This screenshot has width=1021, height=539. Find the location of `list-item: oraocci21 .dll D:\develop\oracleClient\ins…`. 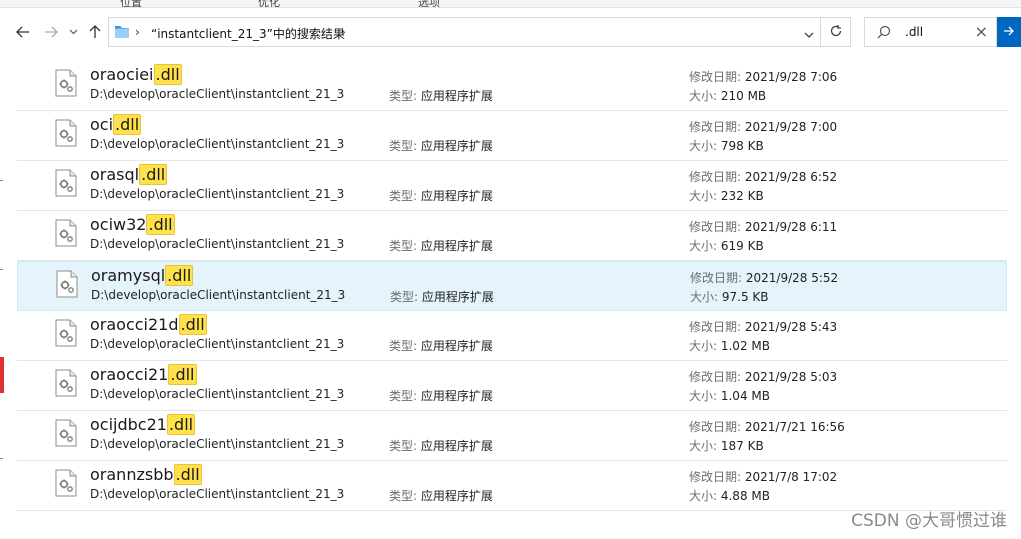

list-item: oraocci21 .dll D:\develop\oracleClient\ins… is located at coordinates (512, 386).